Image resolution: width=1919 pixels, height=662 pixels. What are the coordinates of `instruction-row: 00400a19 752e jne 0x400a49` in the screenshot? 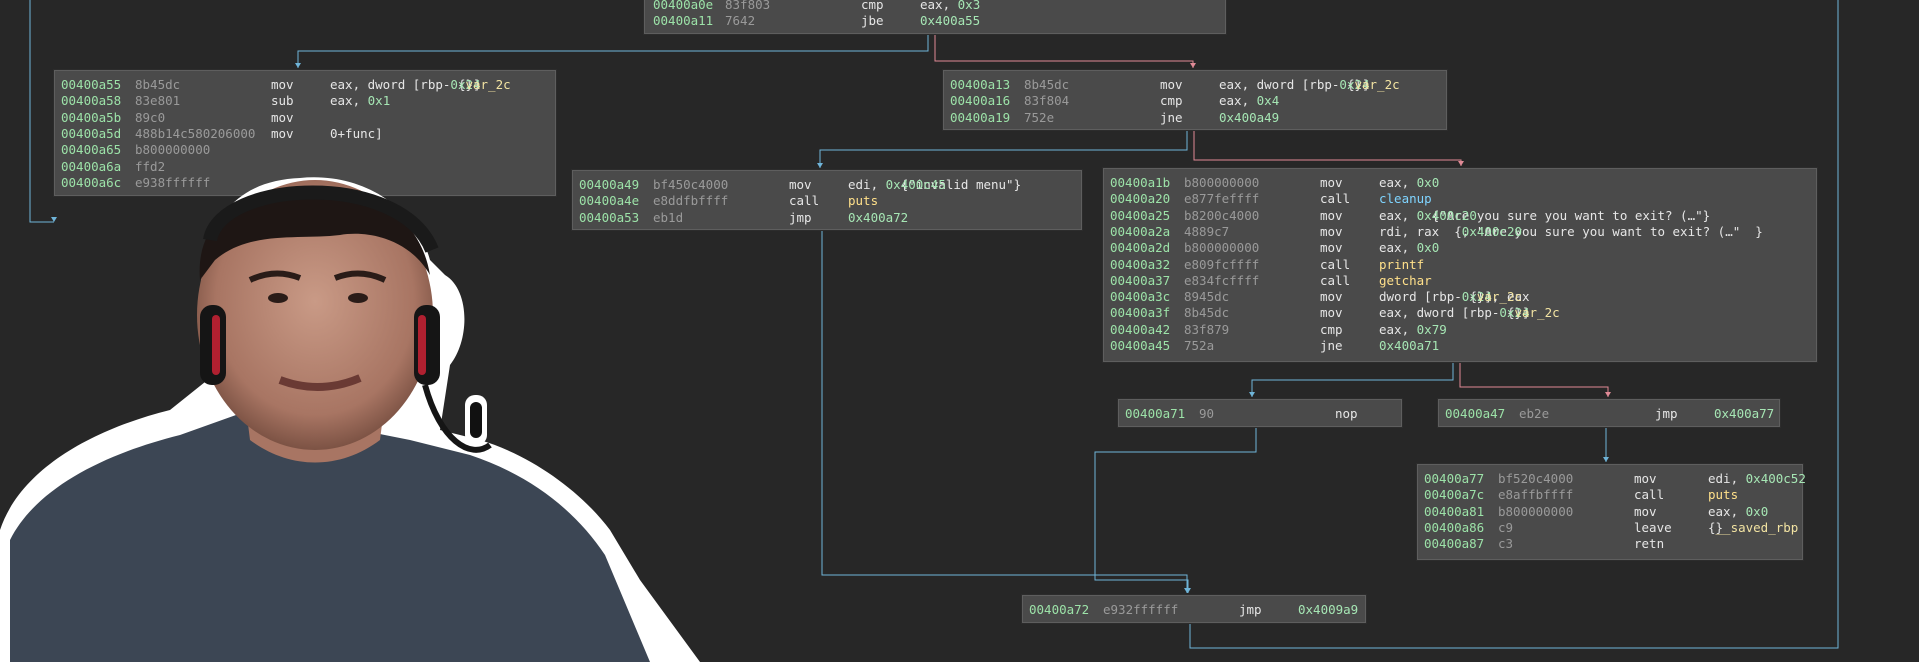 It's located at (1195, 118).